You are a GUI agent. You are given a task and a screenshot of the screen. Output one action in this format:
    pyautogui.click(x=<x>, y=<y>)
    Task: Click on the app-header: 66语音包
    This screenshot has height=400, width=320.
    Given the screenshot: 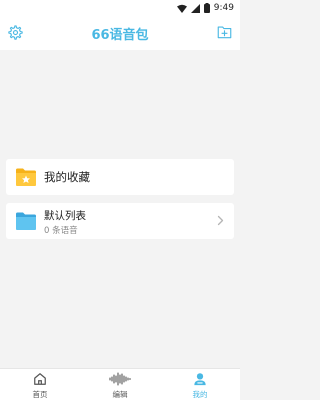 What is the action you would take?
    pyautogui.click(x=120, y=33)
    